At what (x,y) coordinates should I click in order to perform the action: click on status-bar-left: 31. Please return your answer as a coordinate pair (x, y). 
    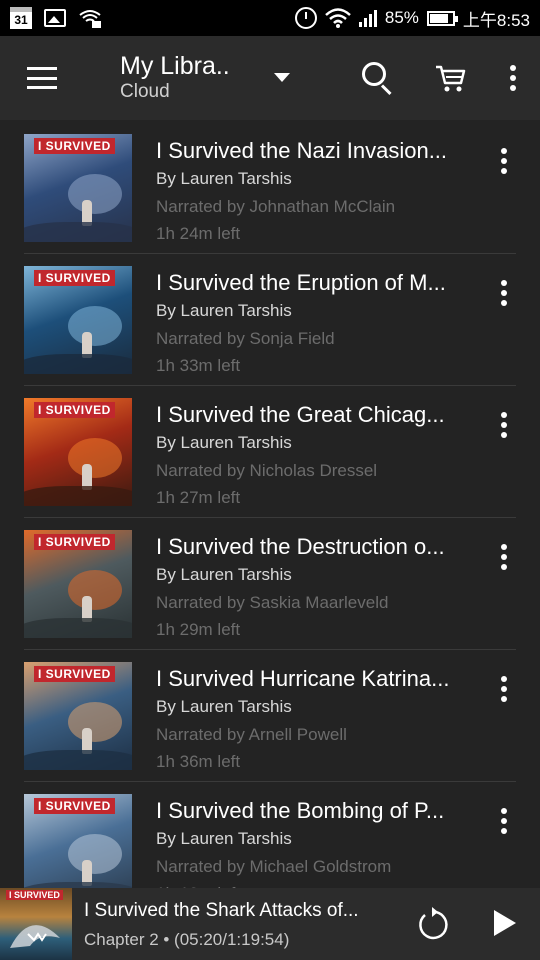
    Looking at the image, I should click on (56, 18).